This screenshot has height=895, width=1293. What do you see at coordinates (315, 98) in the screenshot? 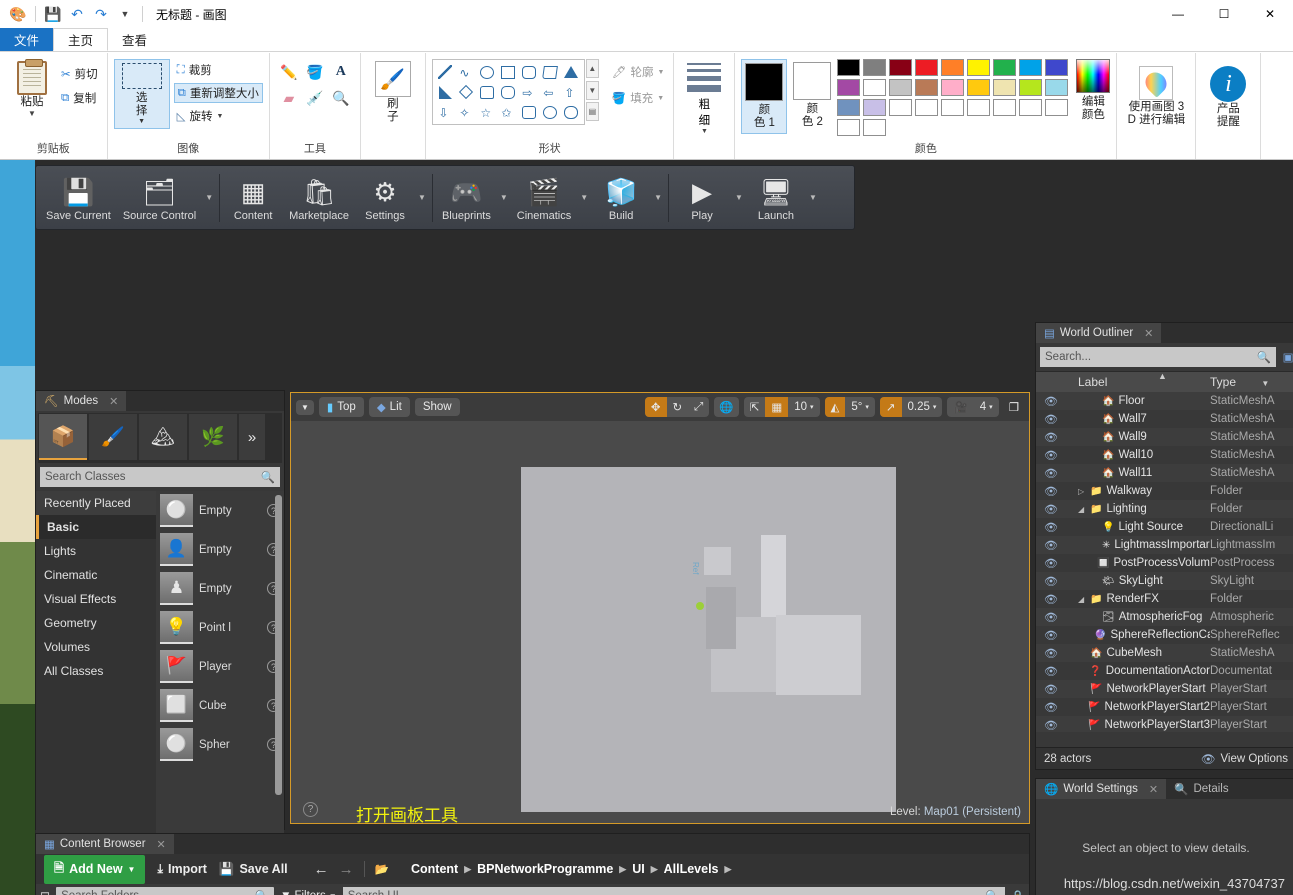
I see `color-picker-icon: 💉` at bounding box center [315, 98].